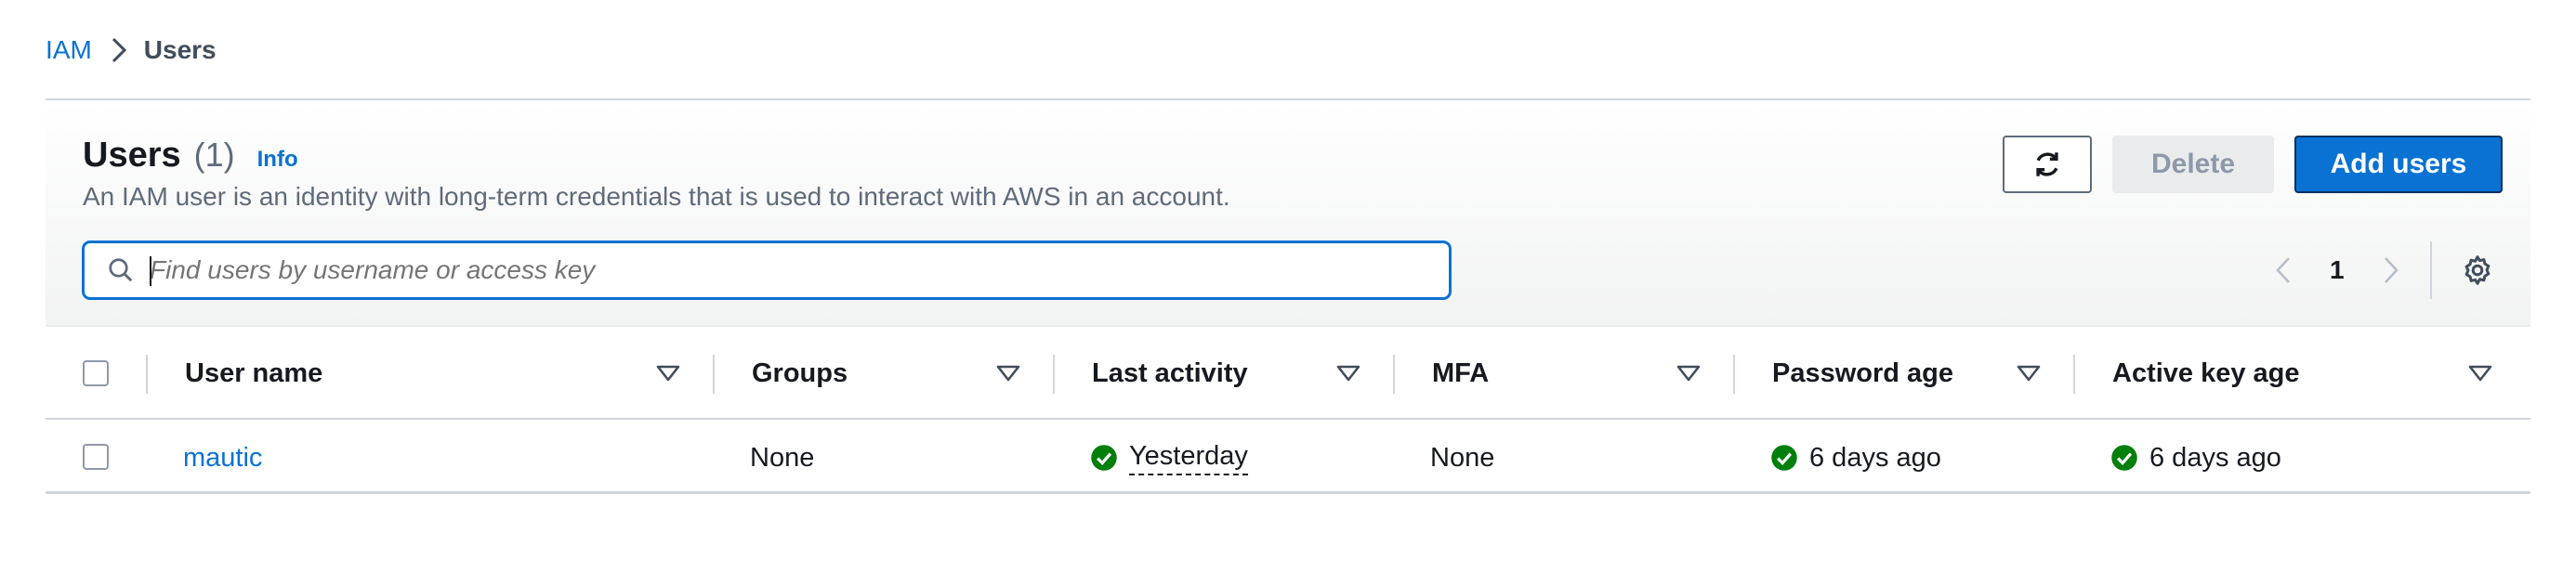 The image size is (2576, 572). I want to click on breadcrumb-iam-link: IAM, so click(69, 50).